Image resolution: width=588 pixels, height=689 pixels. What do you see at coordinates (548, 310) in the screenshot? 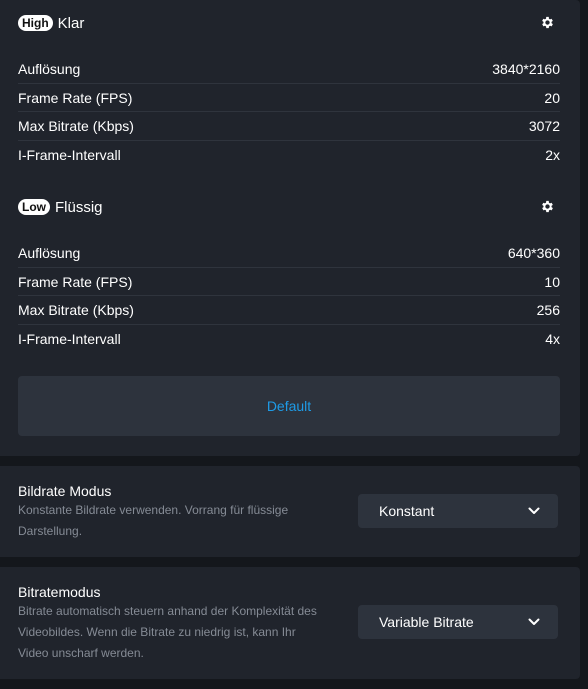
I see `param-value: 256` at bounding box center [548, 310].